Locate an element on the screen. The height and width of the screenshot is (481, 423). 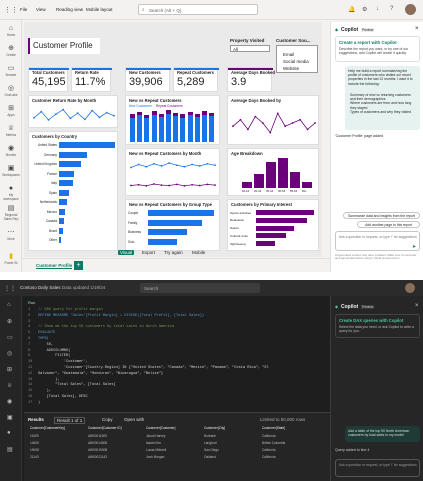
rail-regional-sales: ▤ Regional Sales Rep is located at coordinates (11, 213).